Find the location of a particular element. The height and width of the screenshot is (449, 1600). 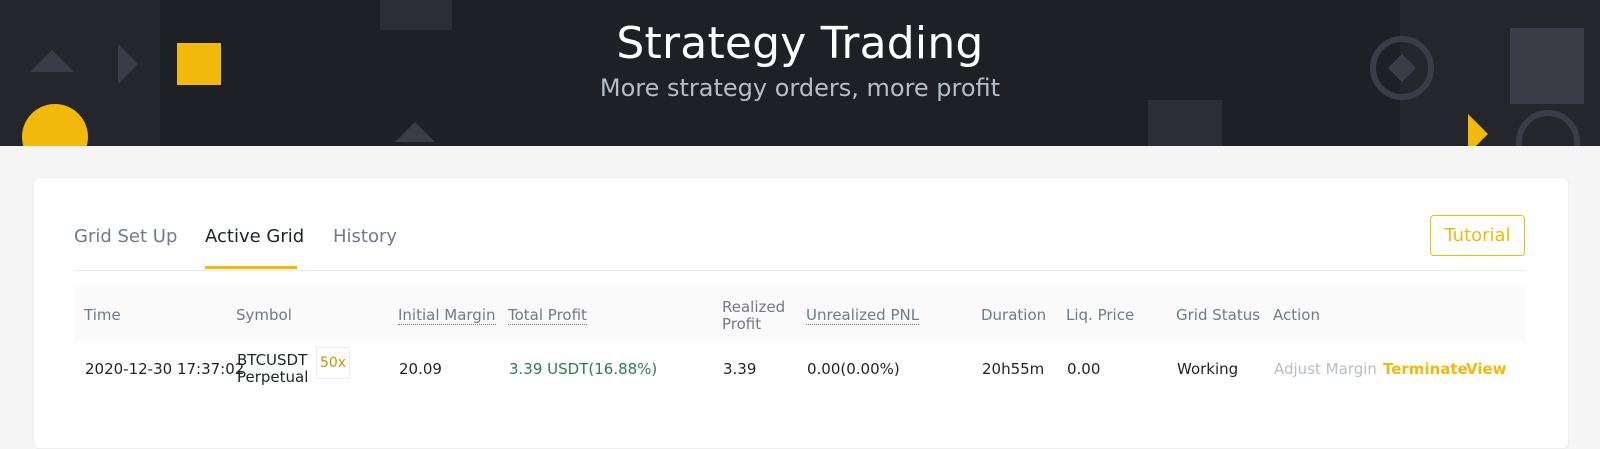

tutorial-button: Tutorial is located at coordinates (1477, 235).